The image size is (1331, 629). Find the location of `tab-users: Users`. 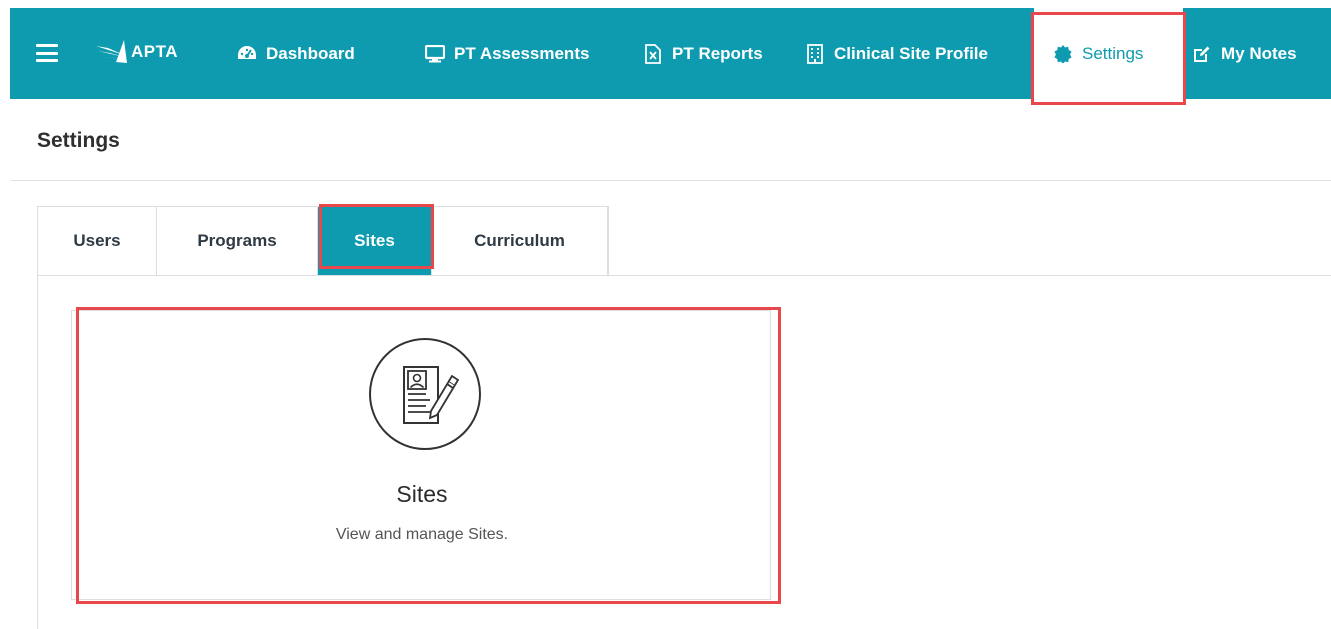

tab-users: Users is located at coordinates (97, 241).